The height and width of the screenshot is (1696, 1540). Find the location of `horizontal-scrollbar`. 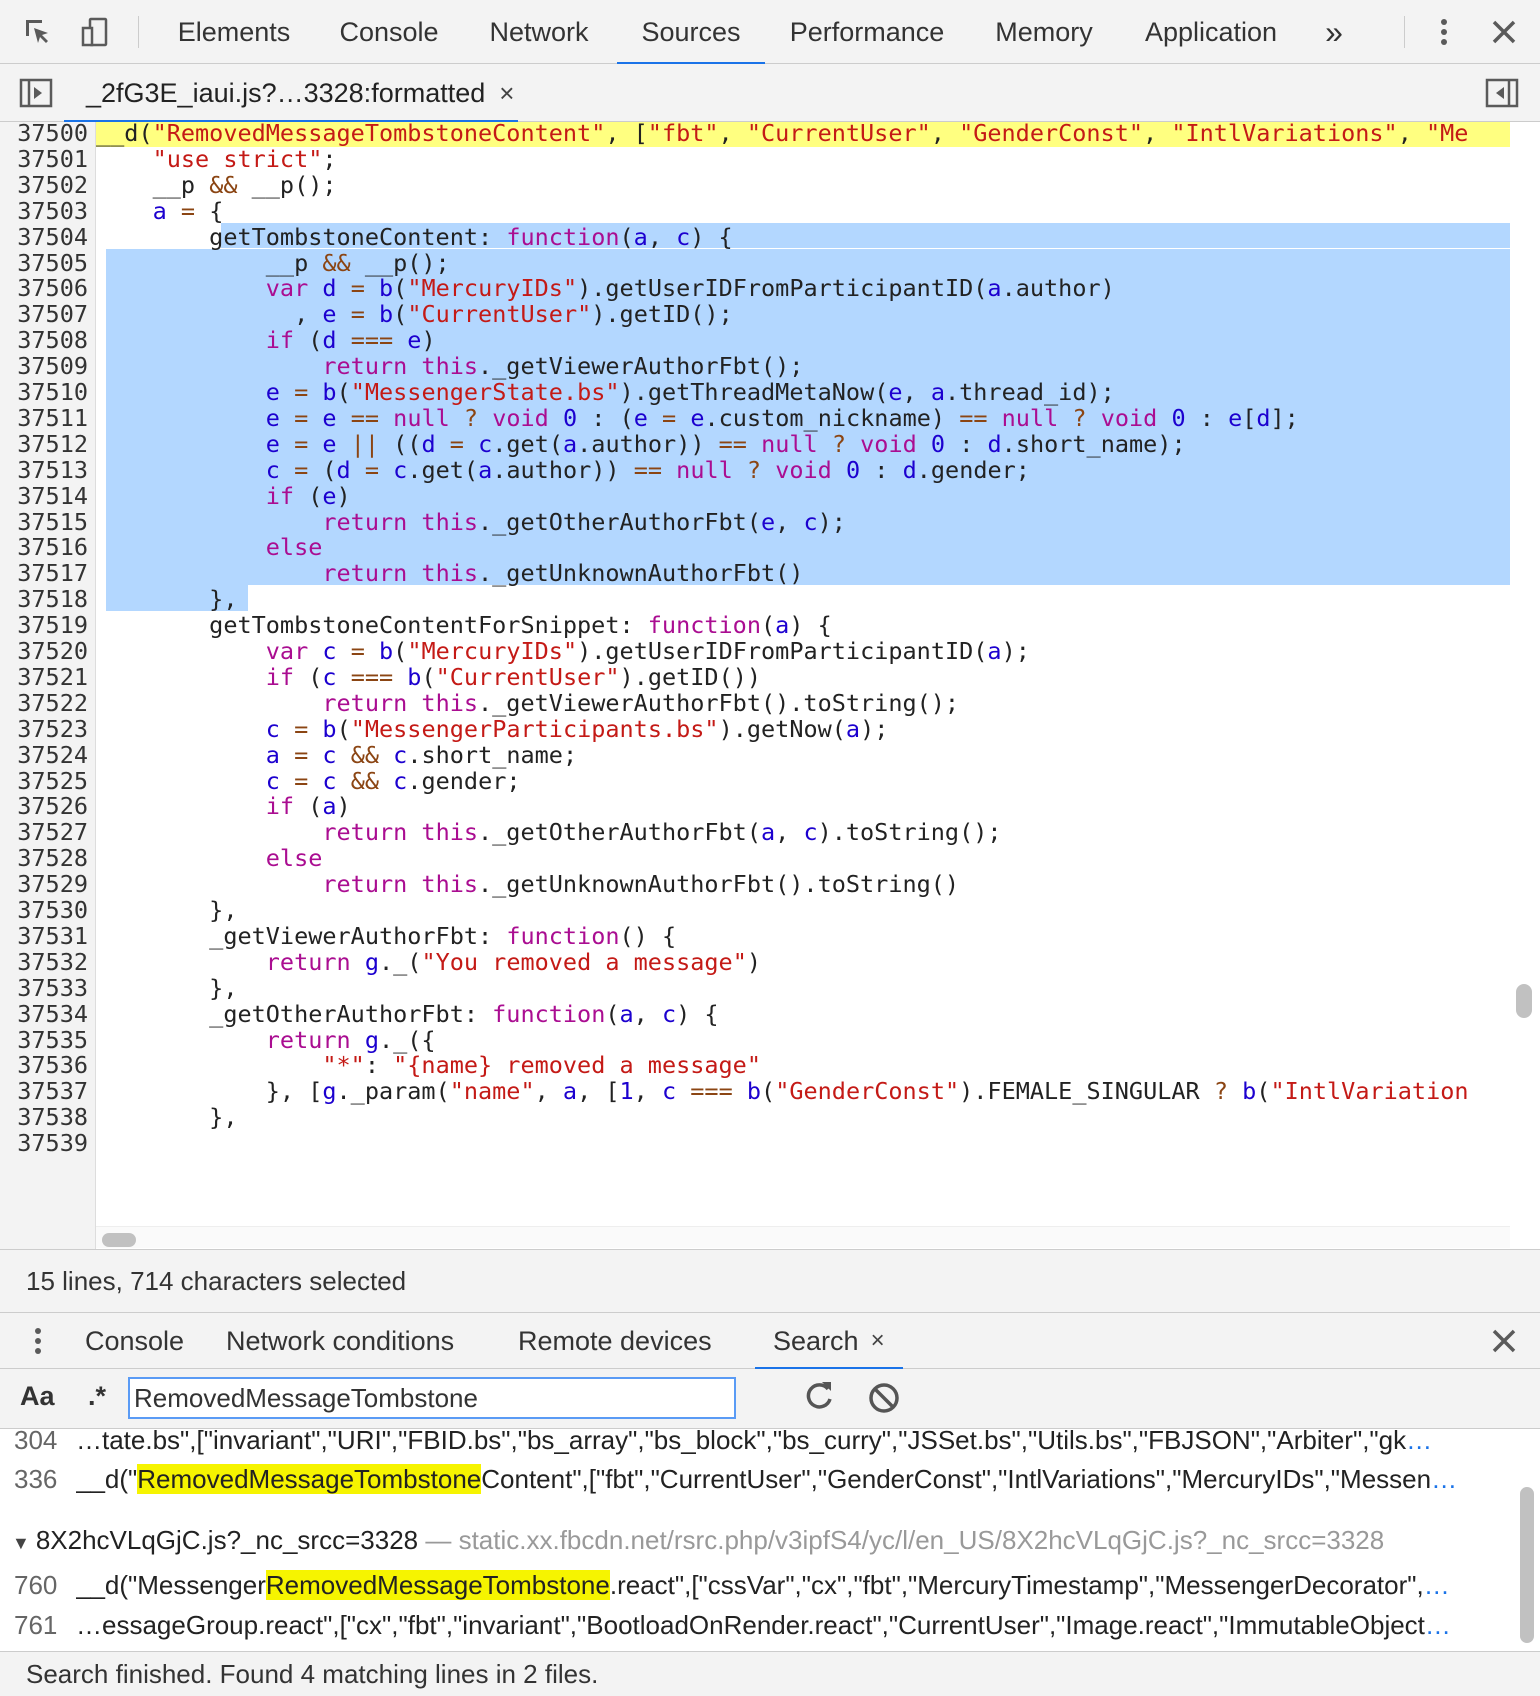

horizontal-scrollbar is located at coordinates (803, 1237).